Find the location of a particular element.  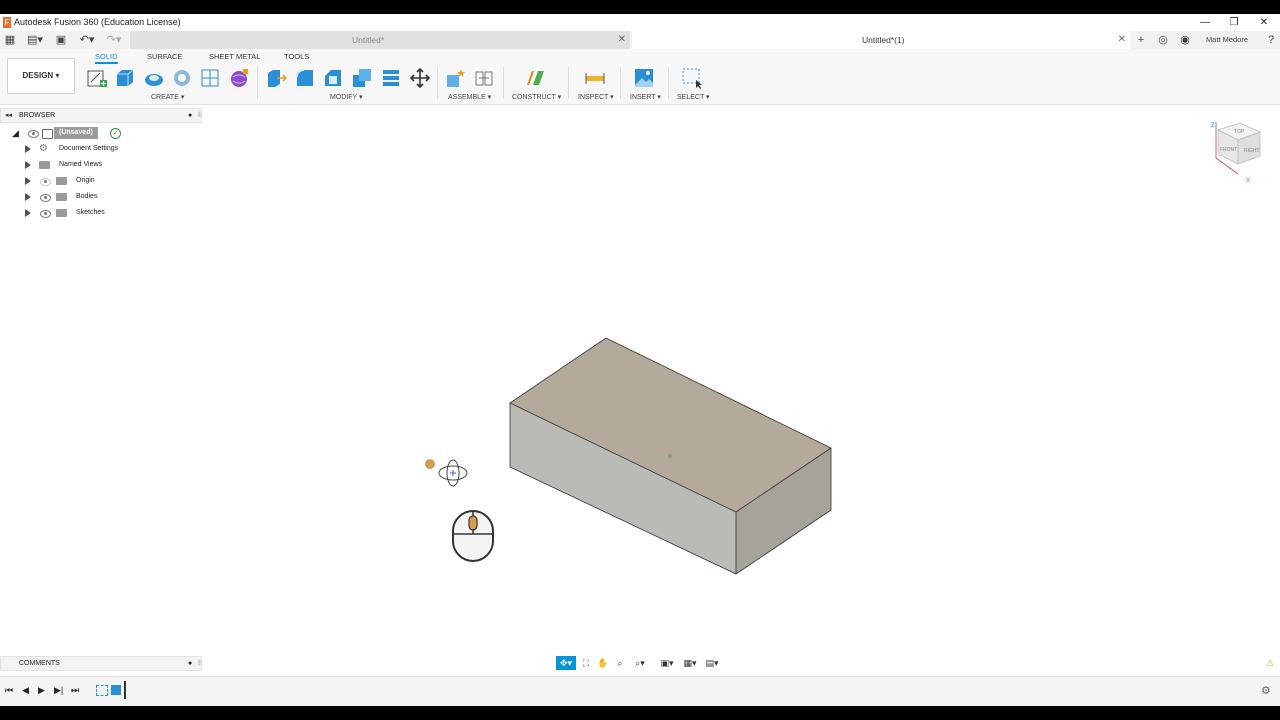

hidden-eye-icon is located at coordinates (45, 182).